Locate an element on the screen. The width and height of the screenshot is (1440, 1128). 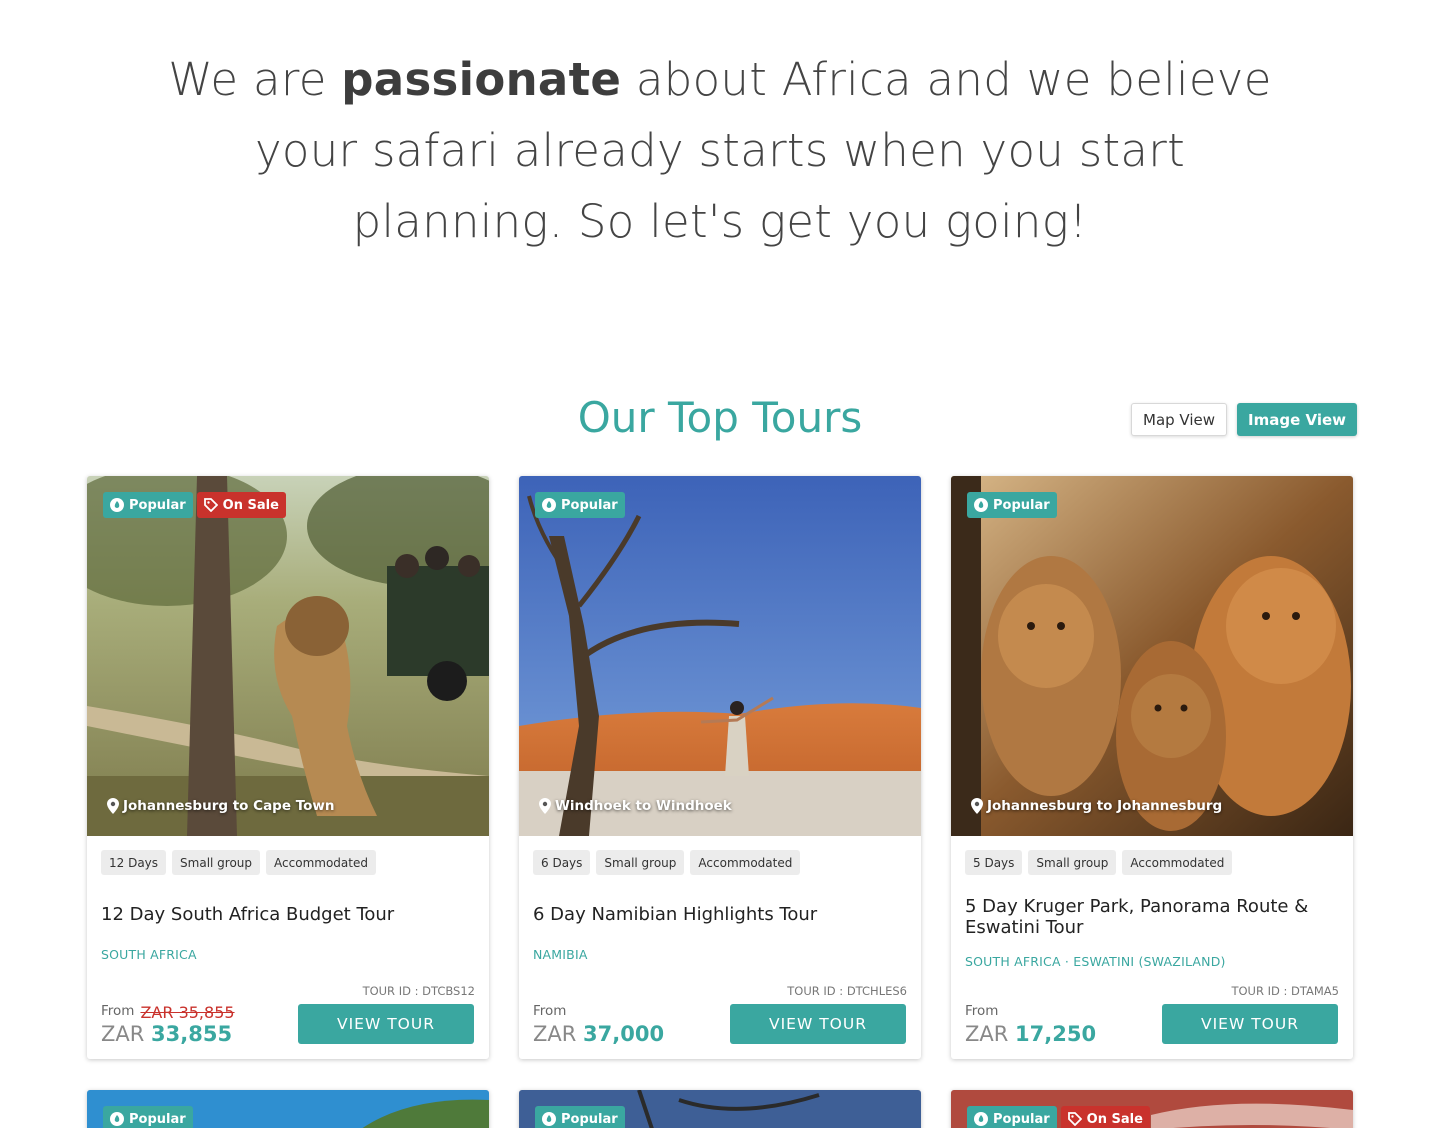
tour-tags: 12 Days Small group Accommodated is located at coordinates (238, 862).